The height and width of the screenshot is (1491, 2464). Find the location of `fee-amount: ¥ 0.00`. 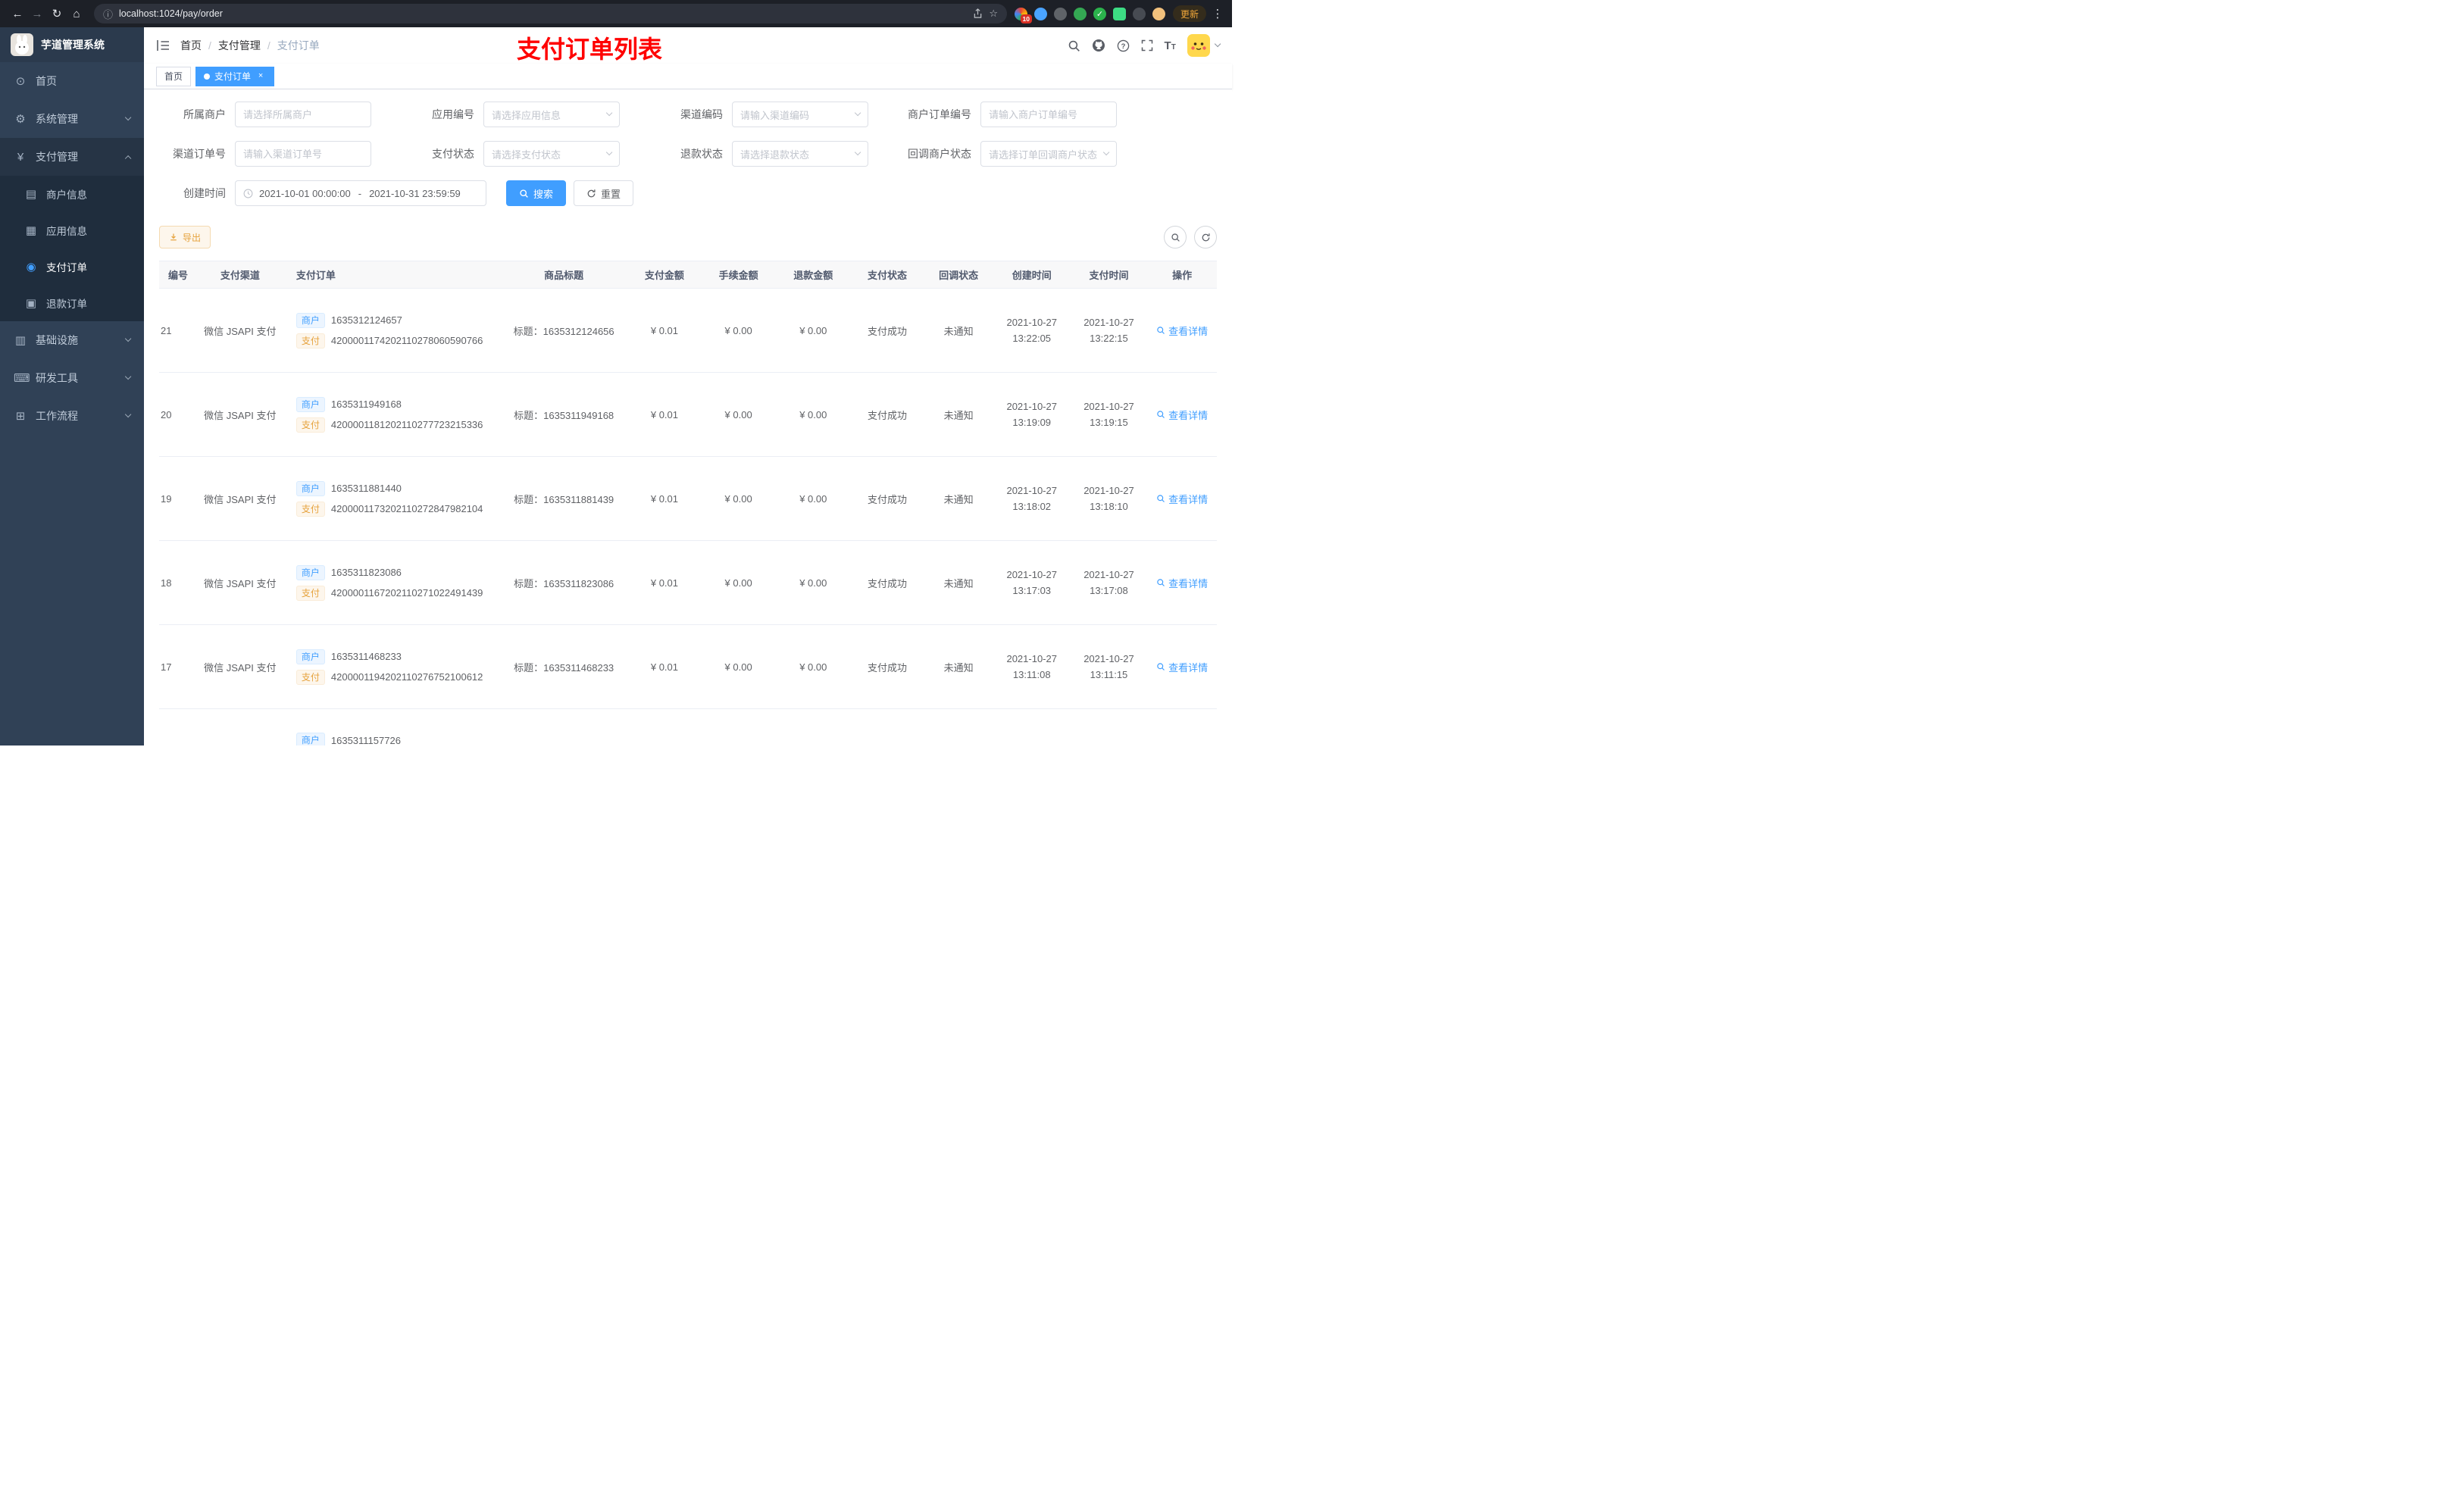

fee-amount: ¥ 0.00 is located at coordinates (738, 582).